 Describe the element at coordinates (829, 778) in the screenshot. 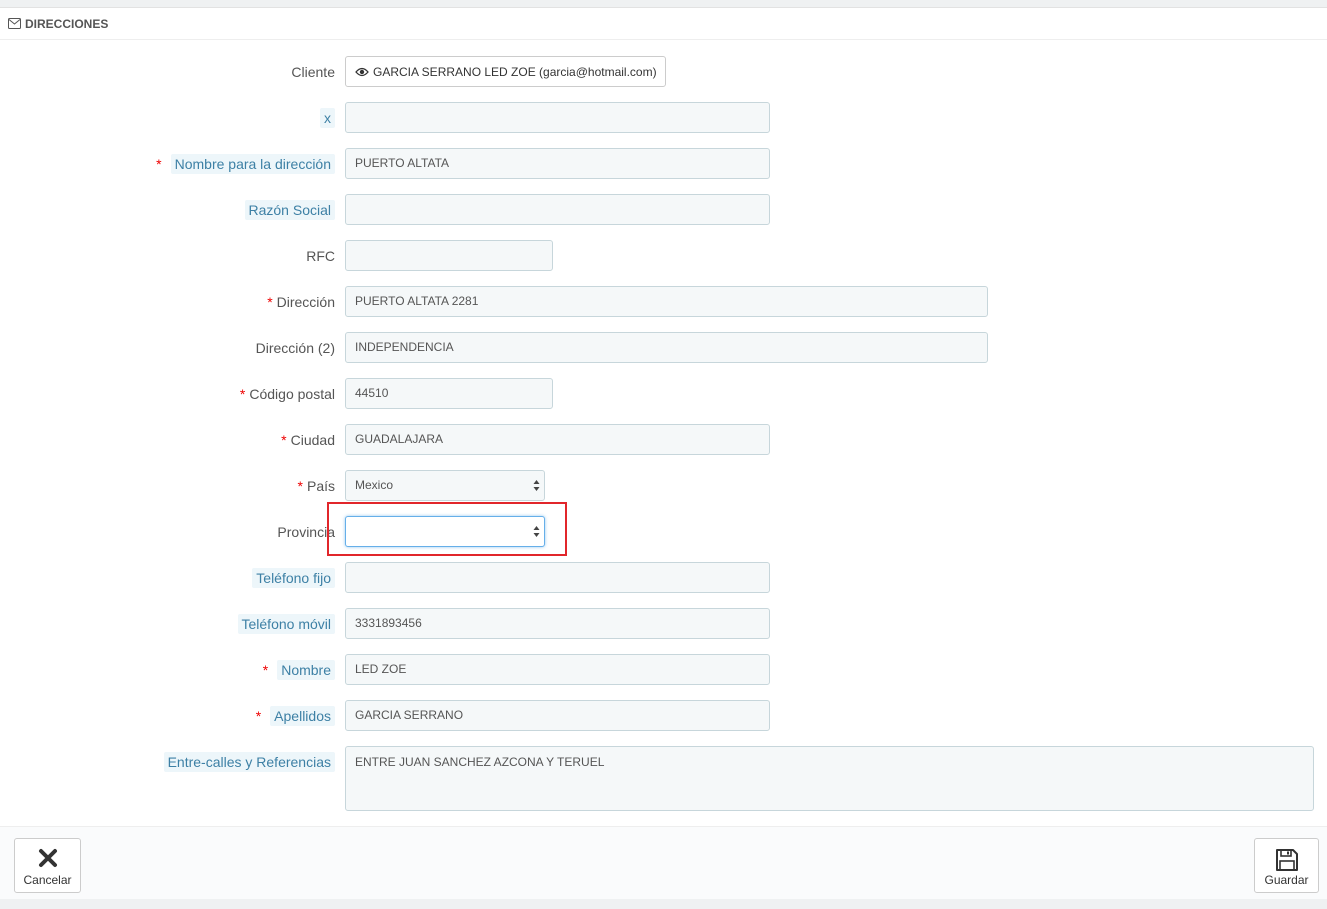

I see `references-textarea: ENTRE JUAN SANCHEZ AZCONA Y TERUEL` at that location.